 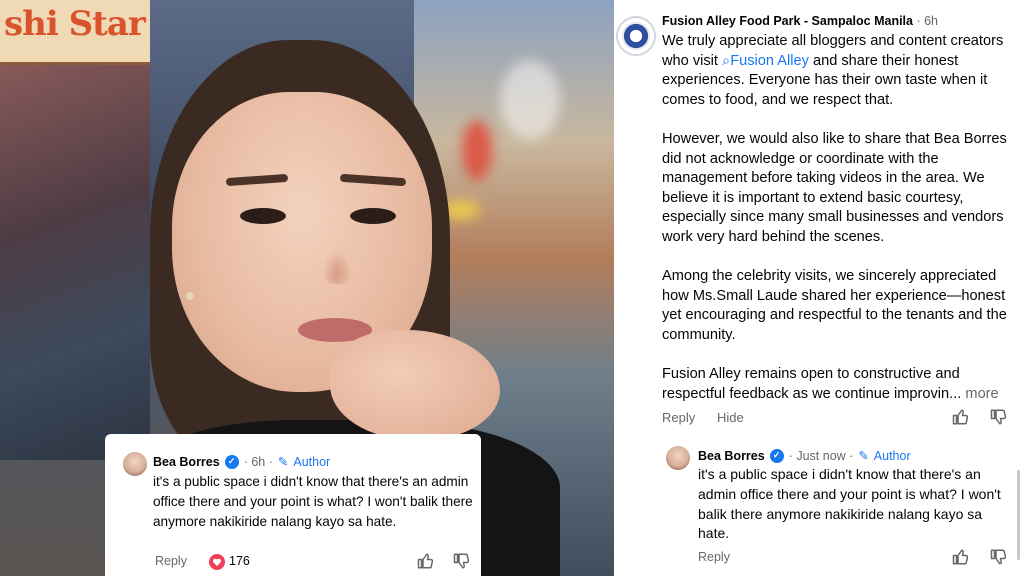 I want to click on lantern-light, so click(x=477, y=150).